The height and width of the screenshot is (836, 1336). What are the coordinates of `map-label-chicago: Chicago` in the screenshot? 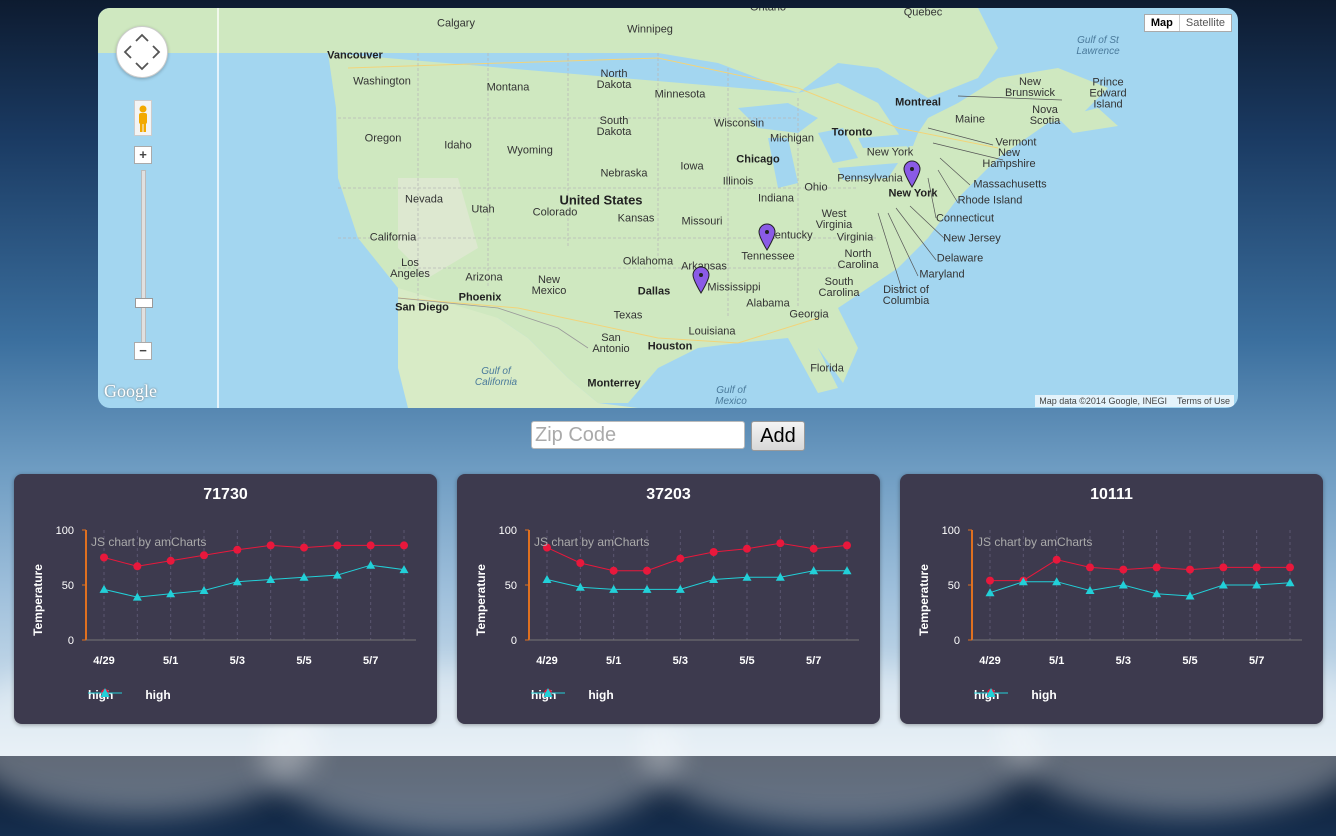 It's located at (758, 159).